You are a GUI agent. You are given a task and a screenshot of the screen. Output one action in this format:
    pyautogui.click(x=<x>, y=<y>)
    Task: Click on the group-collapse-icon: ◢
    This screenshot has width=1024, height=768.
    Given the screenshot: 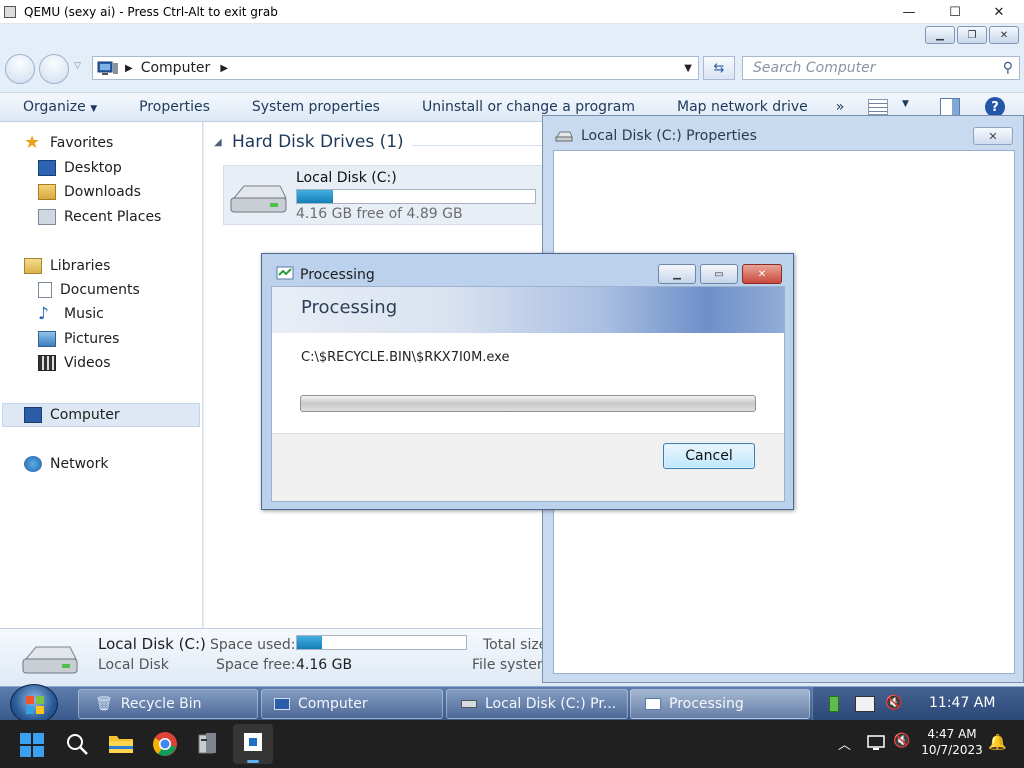 What is the action you would take?
    pyautogui.click(x=218, y=142)
    